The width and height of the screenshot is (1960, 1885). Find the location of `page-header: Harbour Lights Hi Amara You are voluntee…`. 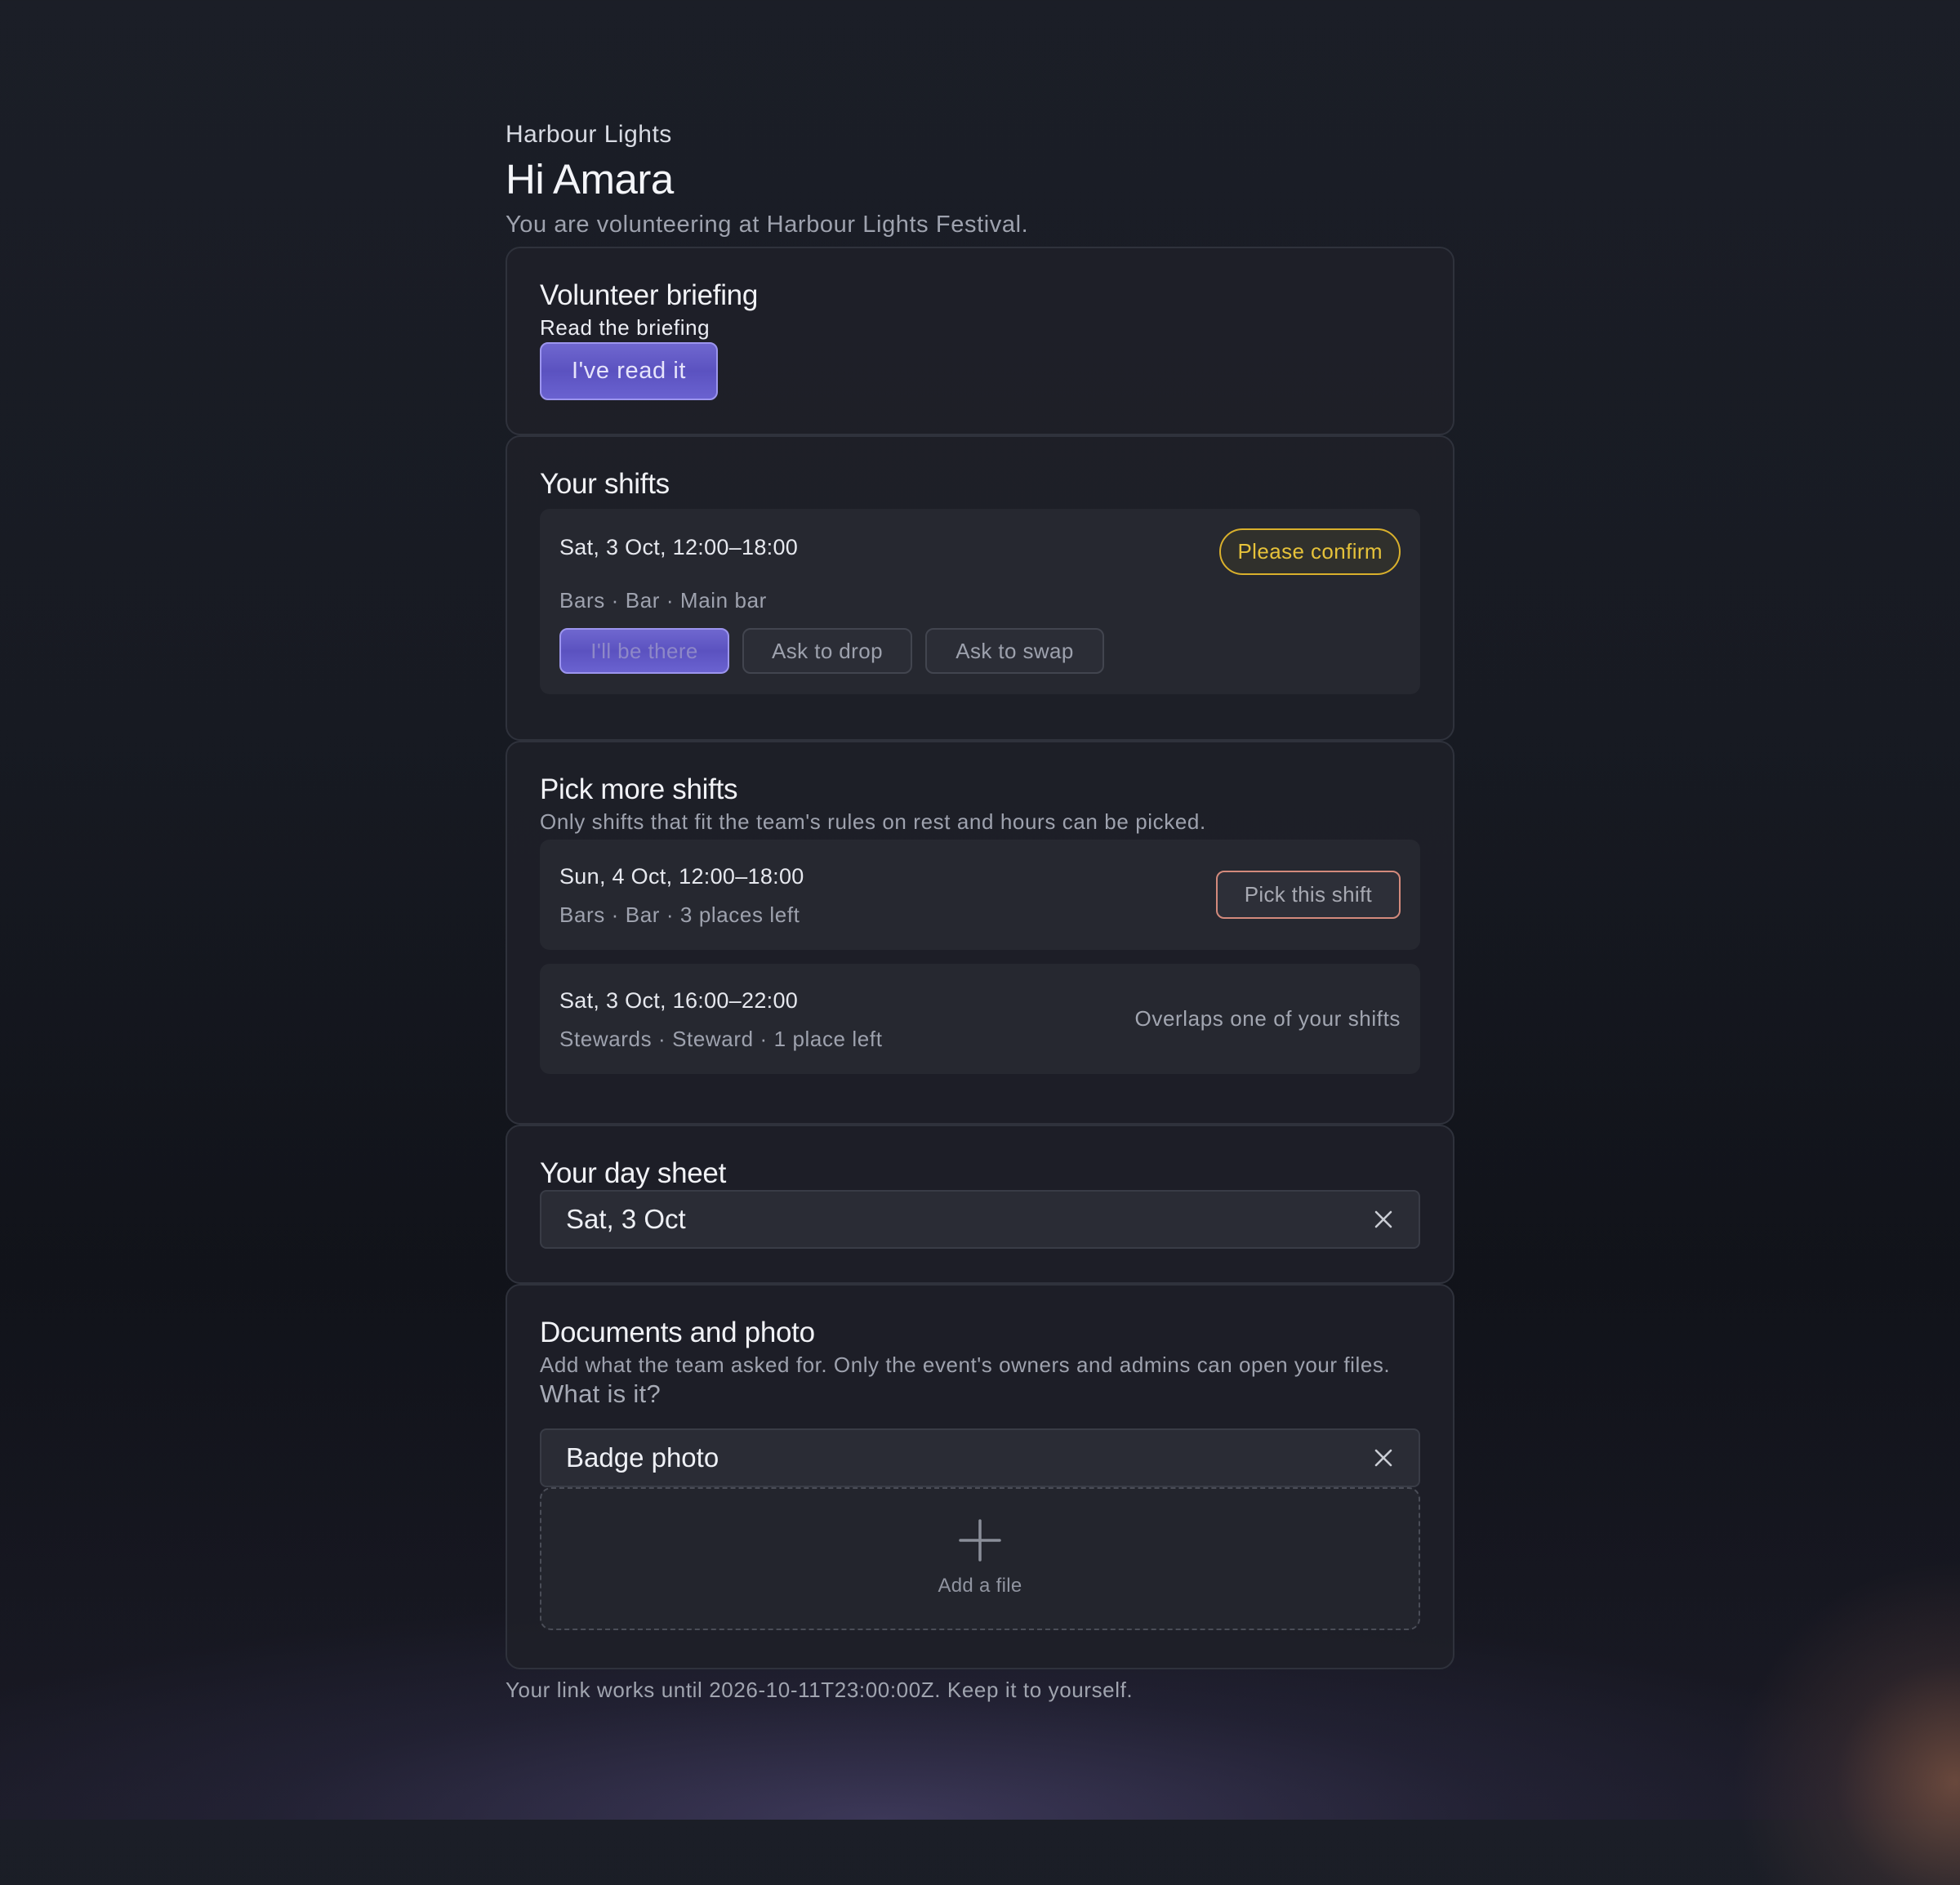

page-header: Harbour Lights Hi Amara You are voluntee… is located at coordinates (980, 179).